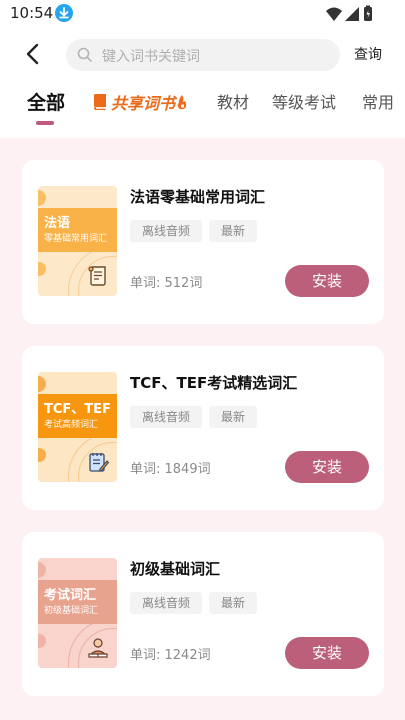 This screenshot has width=405, height=720. I want to click on word-count: 单词: 512词, so click(166, 283).